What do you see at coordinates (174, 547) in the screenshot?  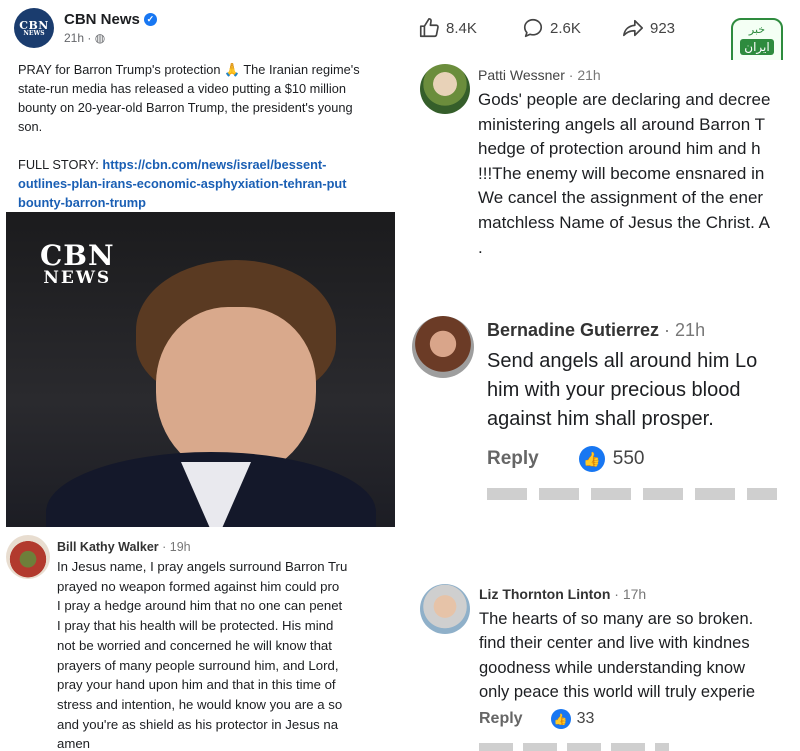 I see `comment-time: · 19h` at bounding box center [174, 547].